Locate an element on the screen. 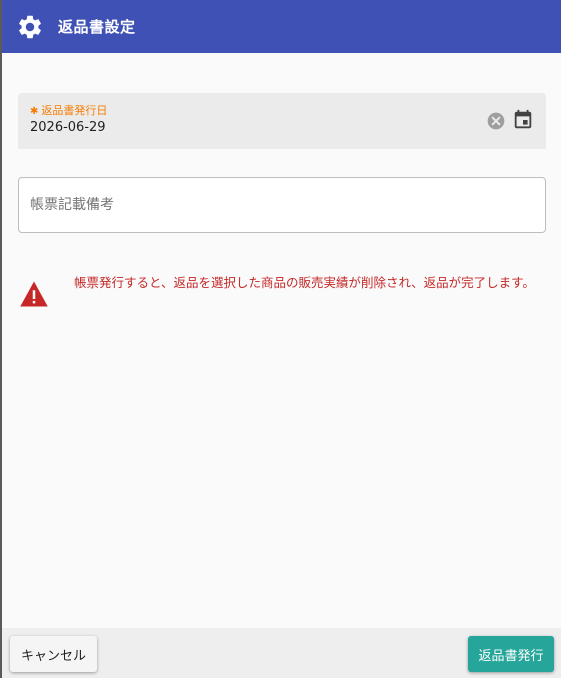 Image resolution: width=561 pixels, height=678 pixels. required-mark: ✱ is located at coordinates (34, 111).